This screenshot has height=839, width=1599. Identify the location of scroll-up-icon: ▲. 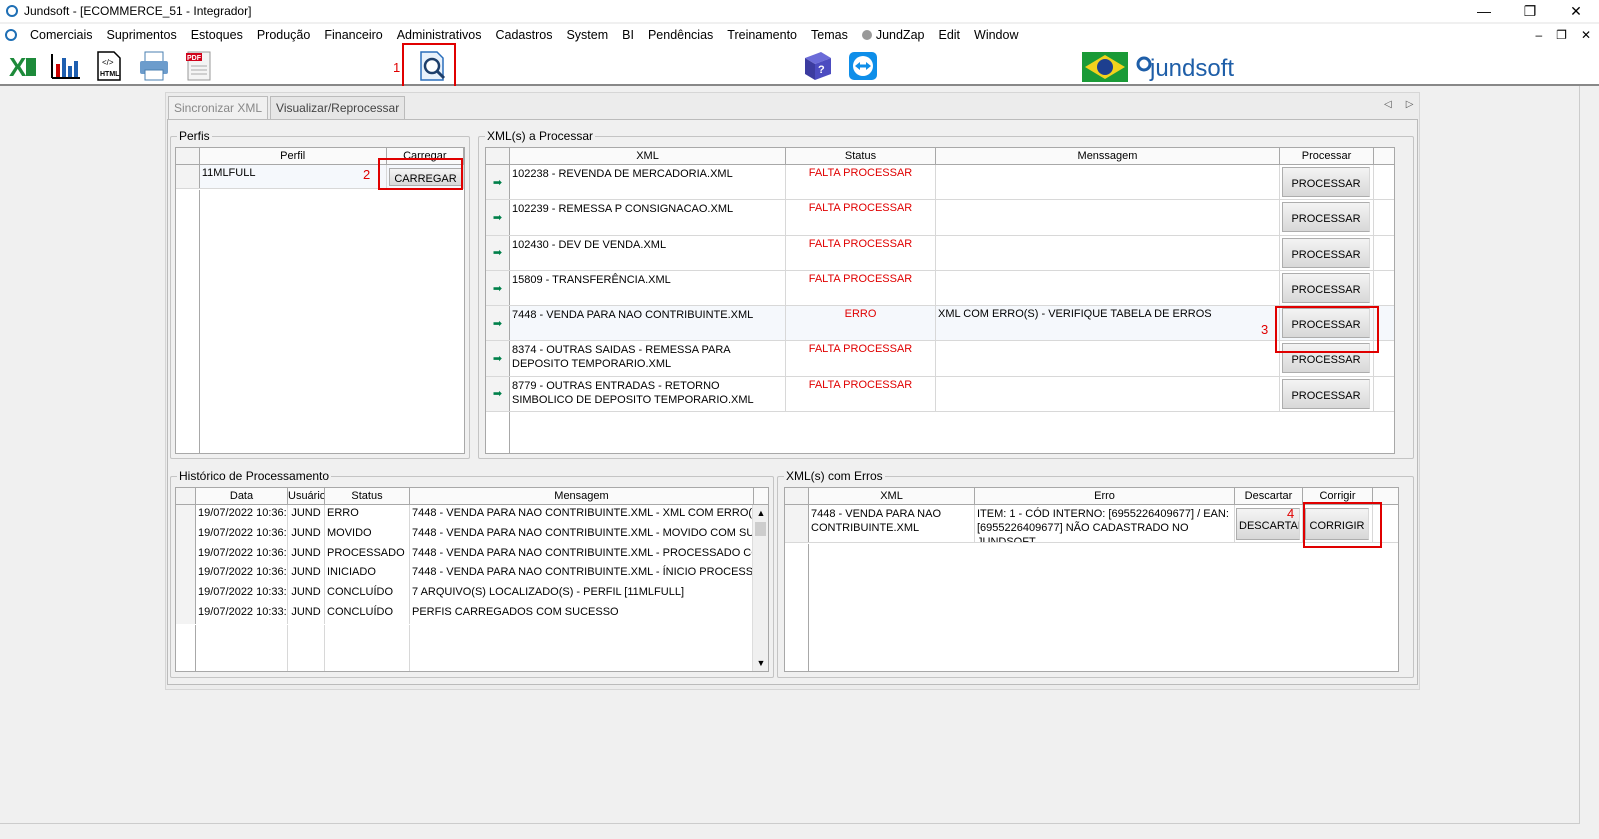
(760, 513).